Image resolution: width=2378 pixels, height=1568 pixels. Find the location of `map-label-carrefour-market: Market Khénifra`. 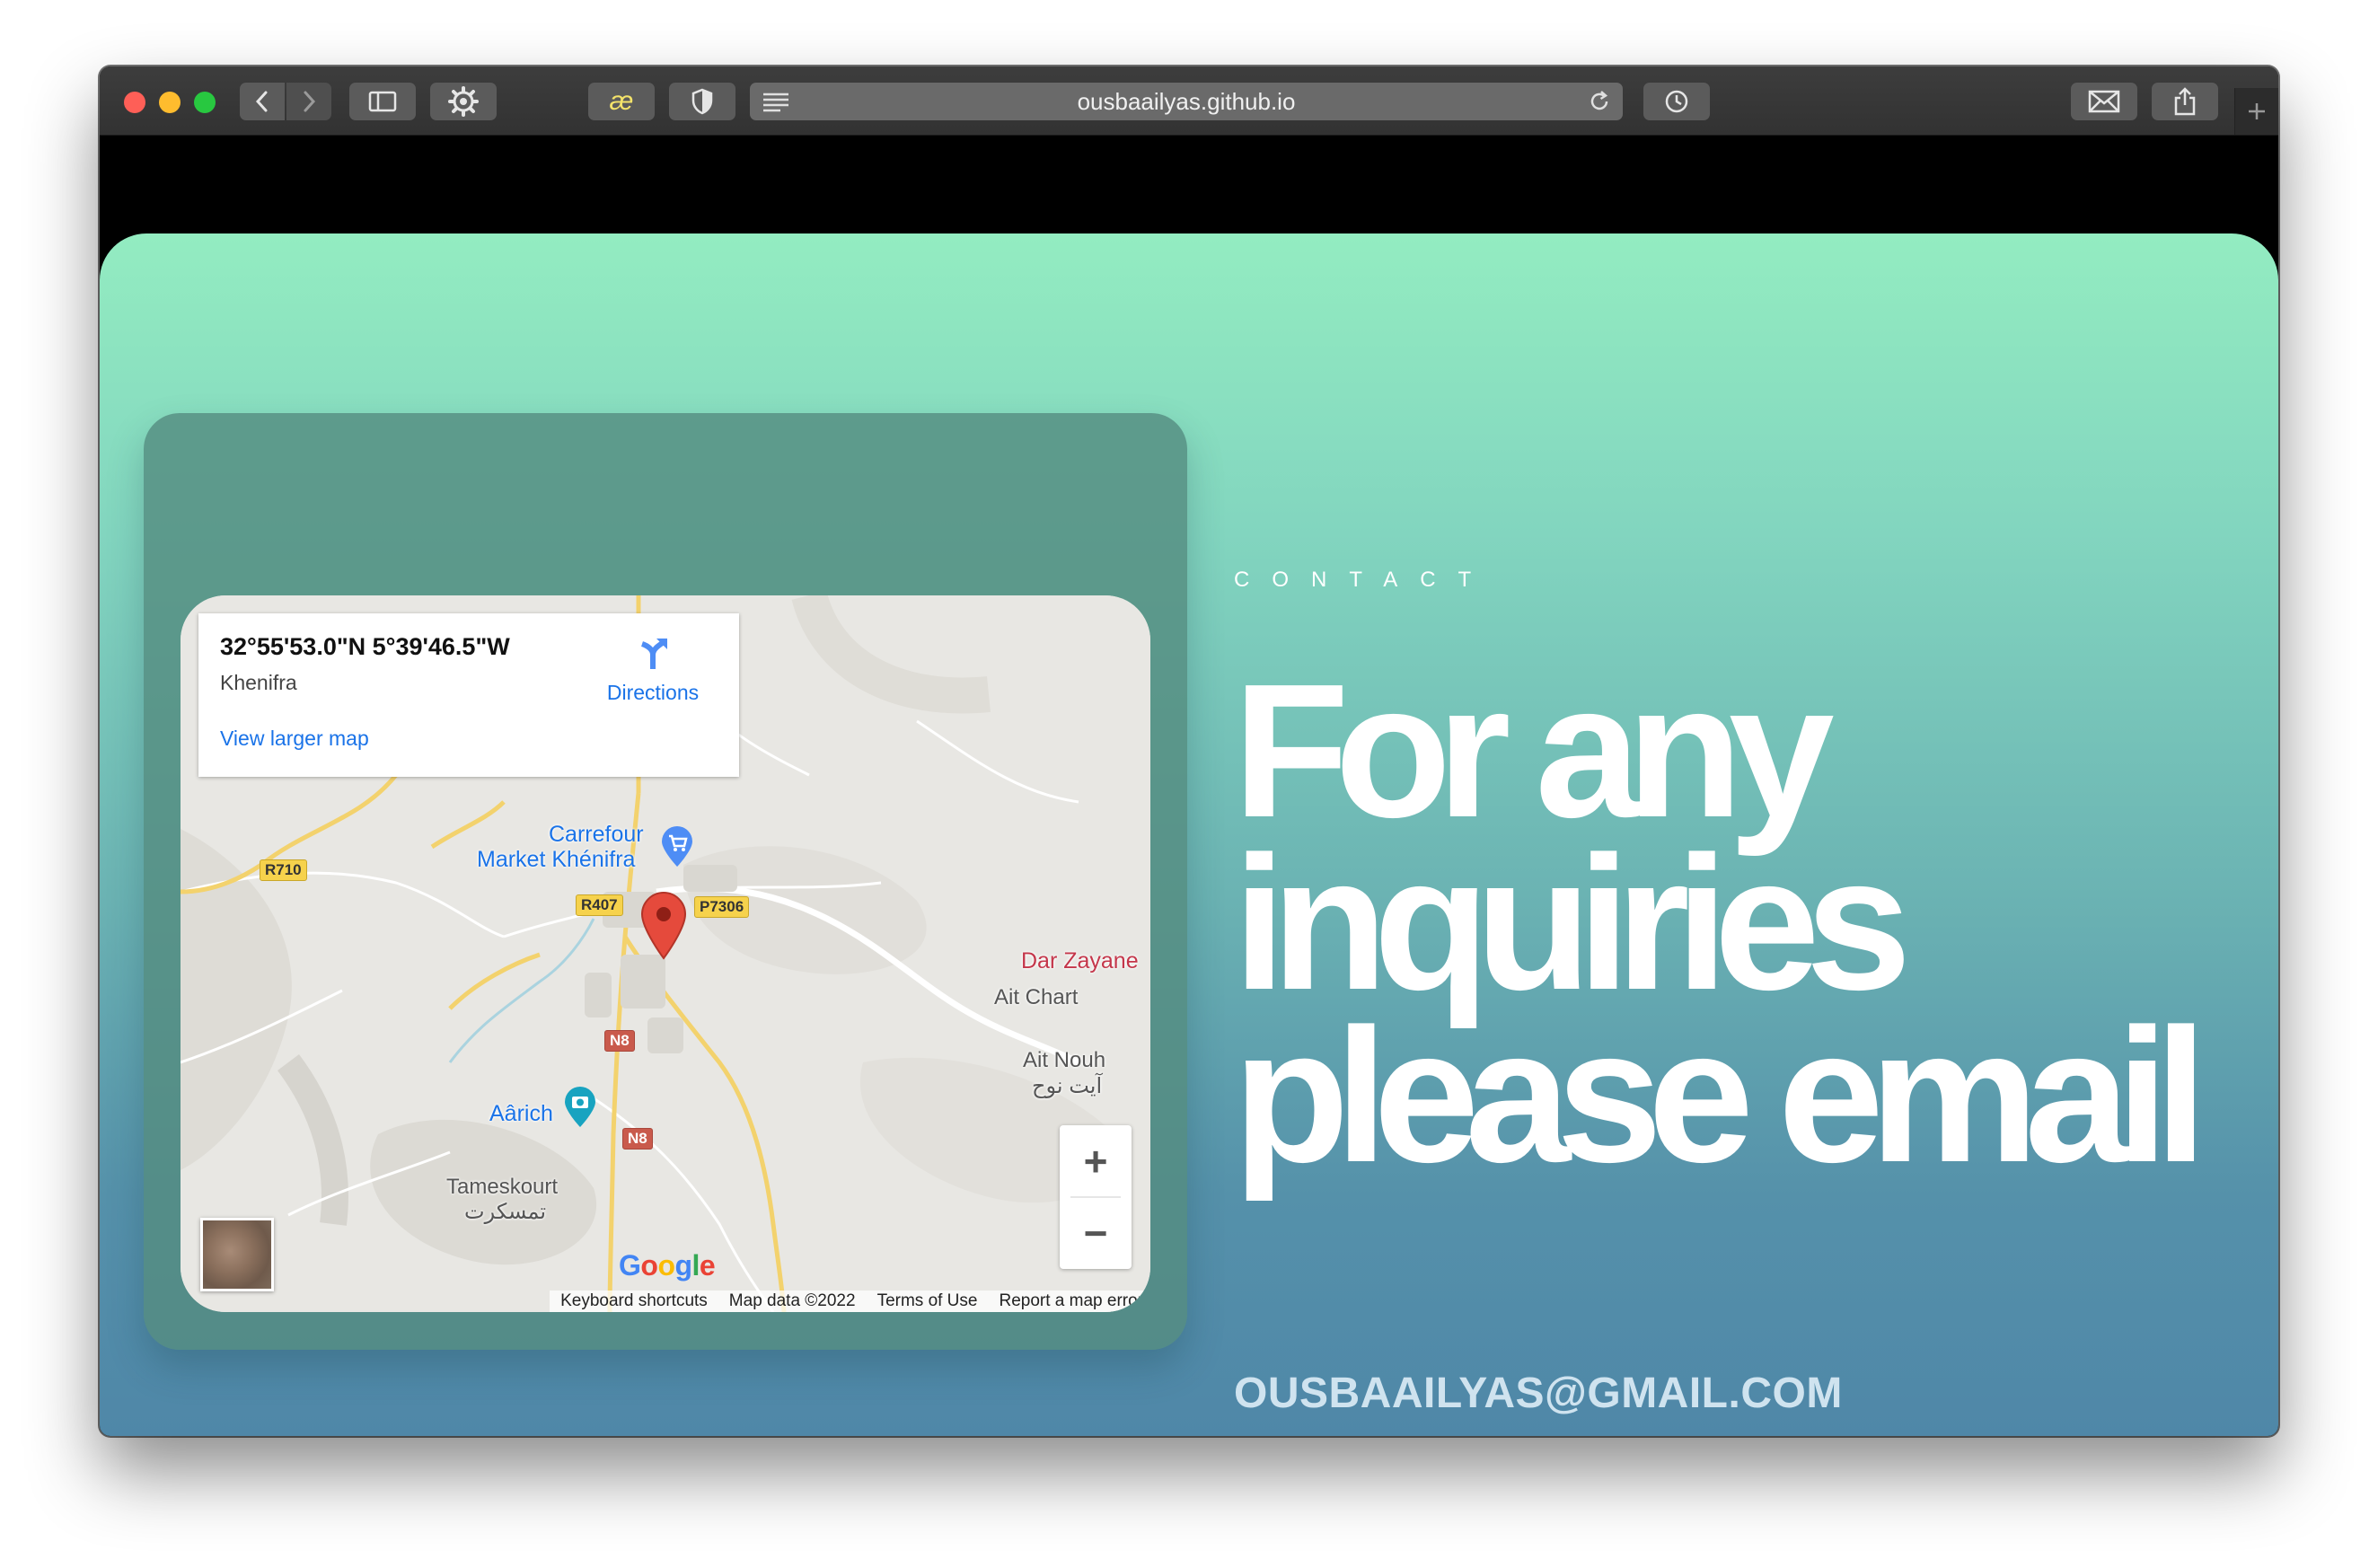

map-label-carrefour-market: Market Khénifra is located at coordinates (556, 860).